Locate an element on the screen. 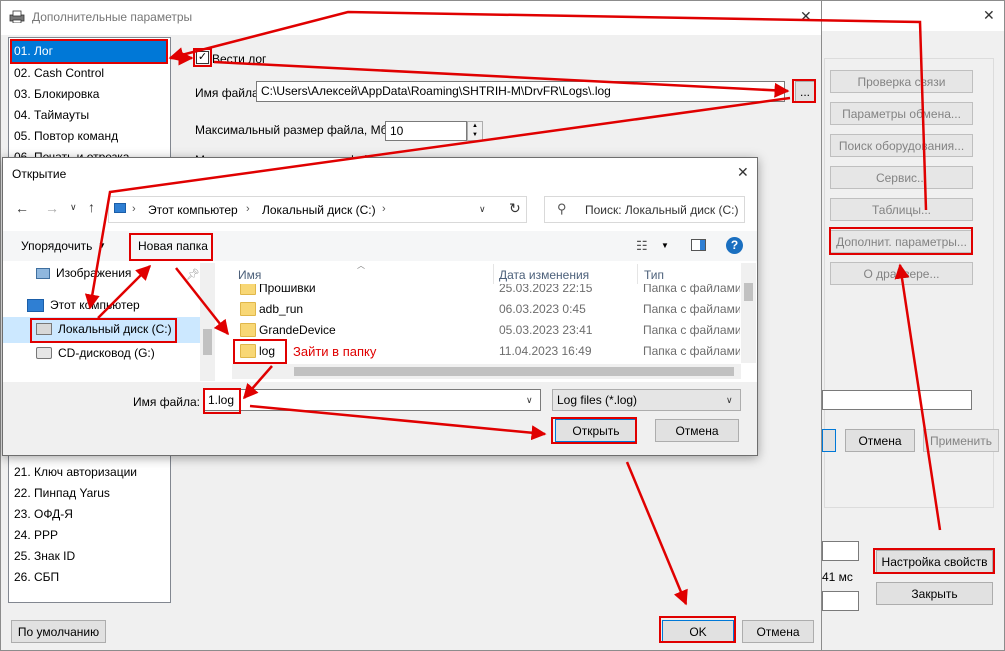 The height and width of the screenshot is (651, 1005). arrow-checkbox-to-browse is located at coordinates (501, 79).